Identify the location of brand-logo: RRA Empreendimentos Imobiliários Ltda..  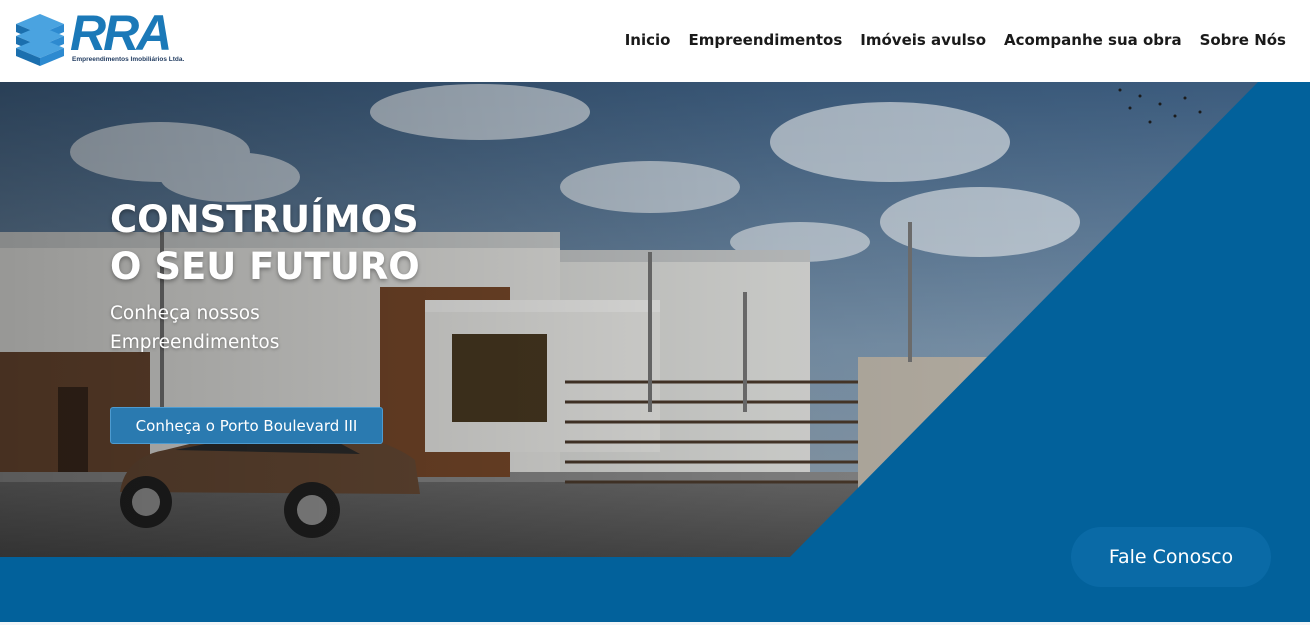
(104, 37).